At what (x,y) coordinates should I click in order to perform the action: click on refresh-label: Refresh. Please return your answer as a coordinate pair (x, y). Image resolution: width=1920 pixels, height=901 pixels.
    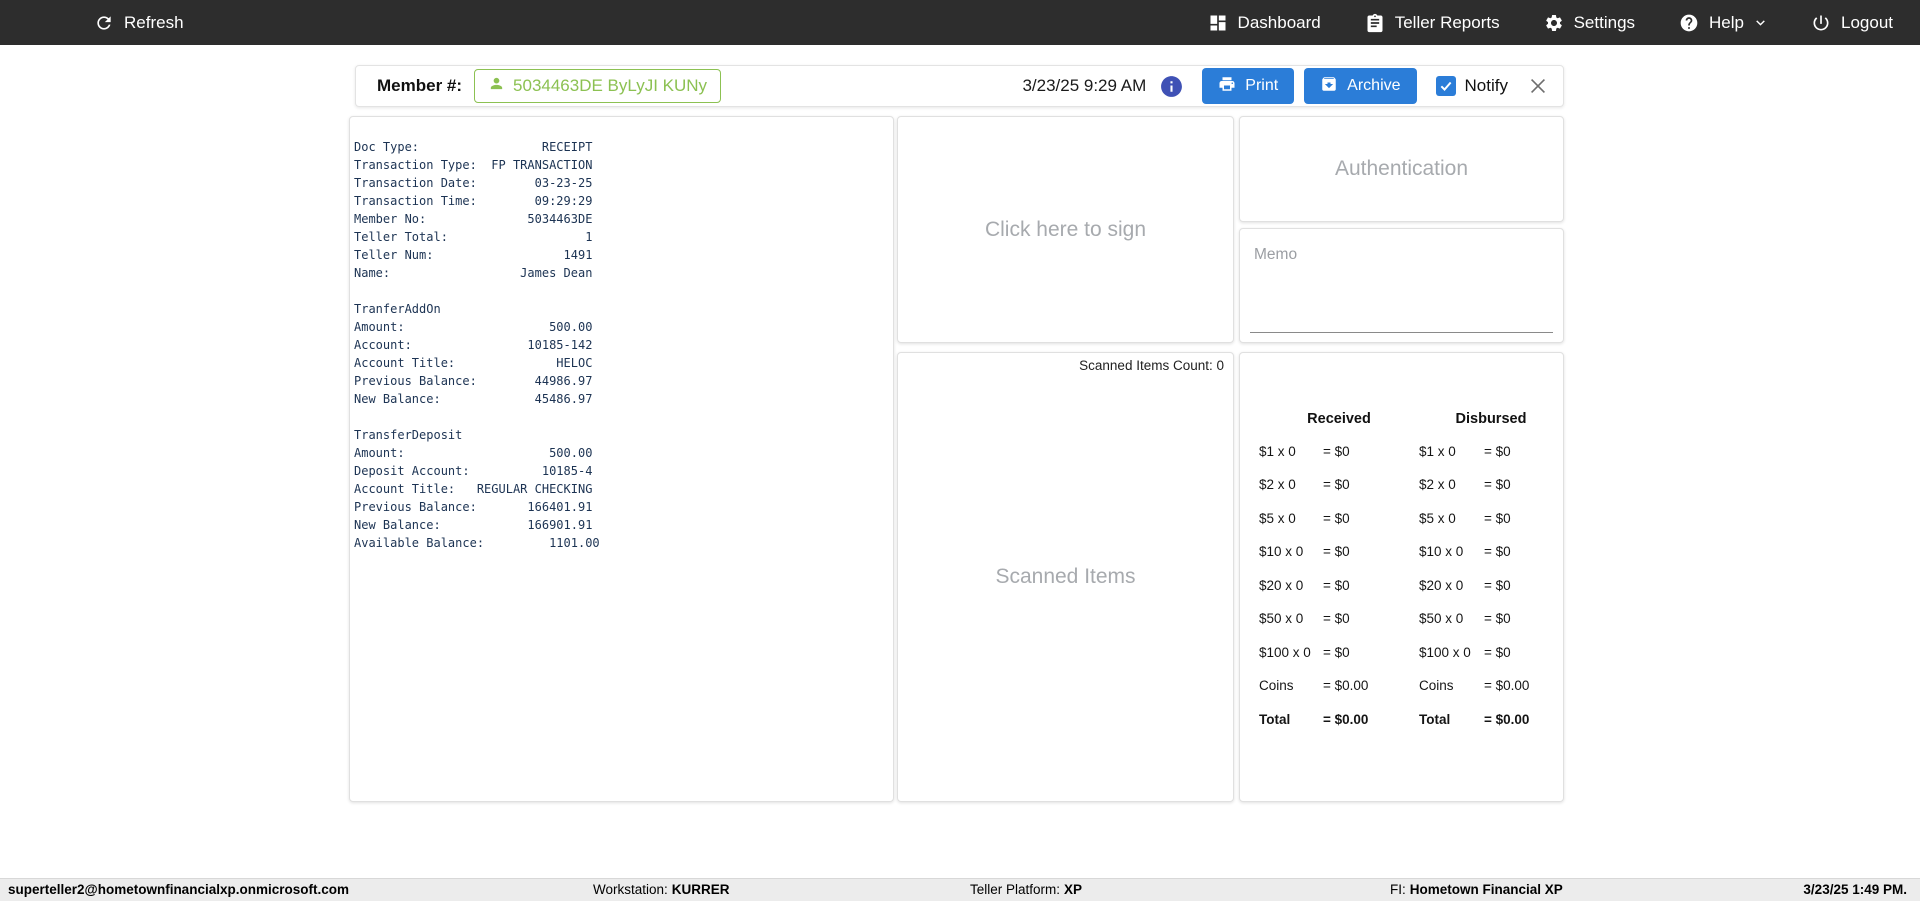
    Looking at the image, I should click on (154, 22).